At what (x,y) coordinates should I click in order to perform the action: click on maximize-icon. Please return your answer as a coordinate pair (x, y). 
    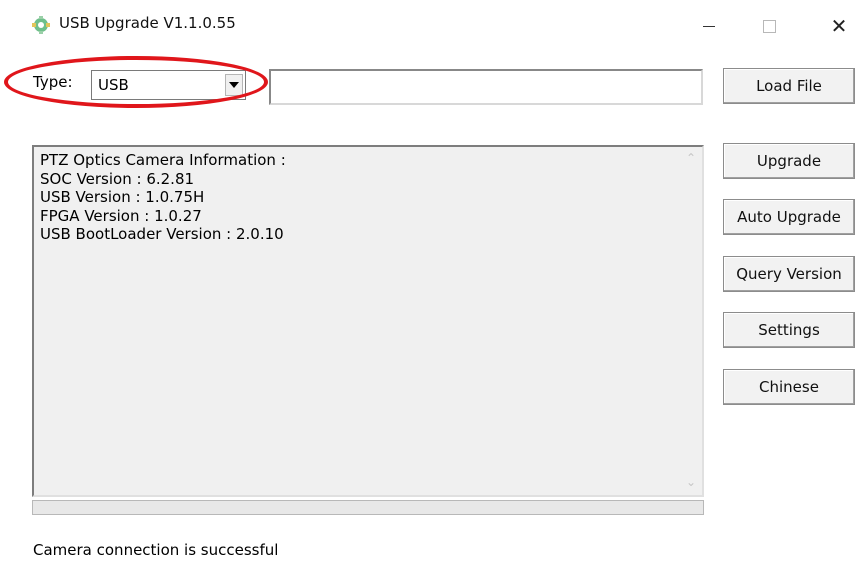
    Looking at the image, I should click on (769, 26).